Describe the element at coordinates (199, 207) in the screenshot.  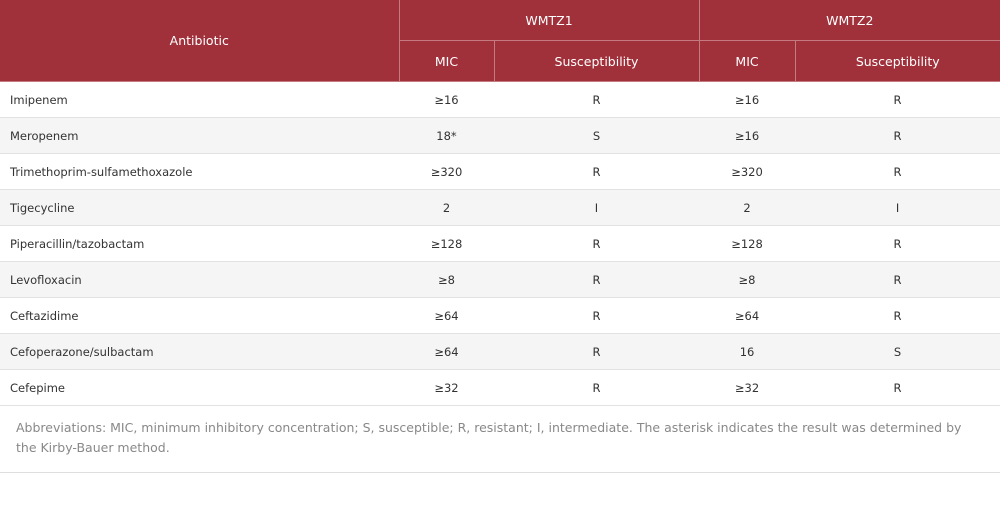
I see `antibiotic-cell: Tigecycline` at that location.